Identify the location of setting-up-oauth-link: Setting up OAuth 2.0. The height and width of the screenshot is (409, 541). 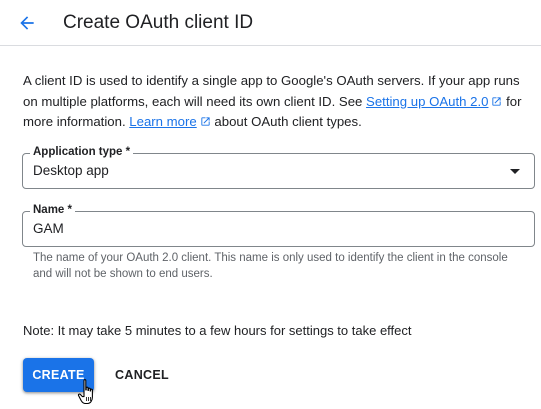
(427, 101).